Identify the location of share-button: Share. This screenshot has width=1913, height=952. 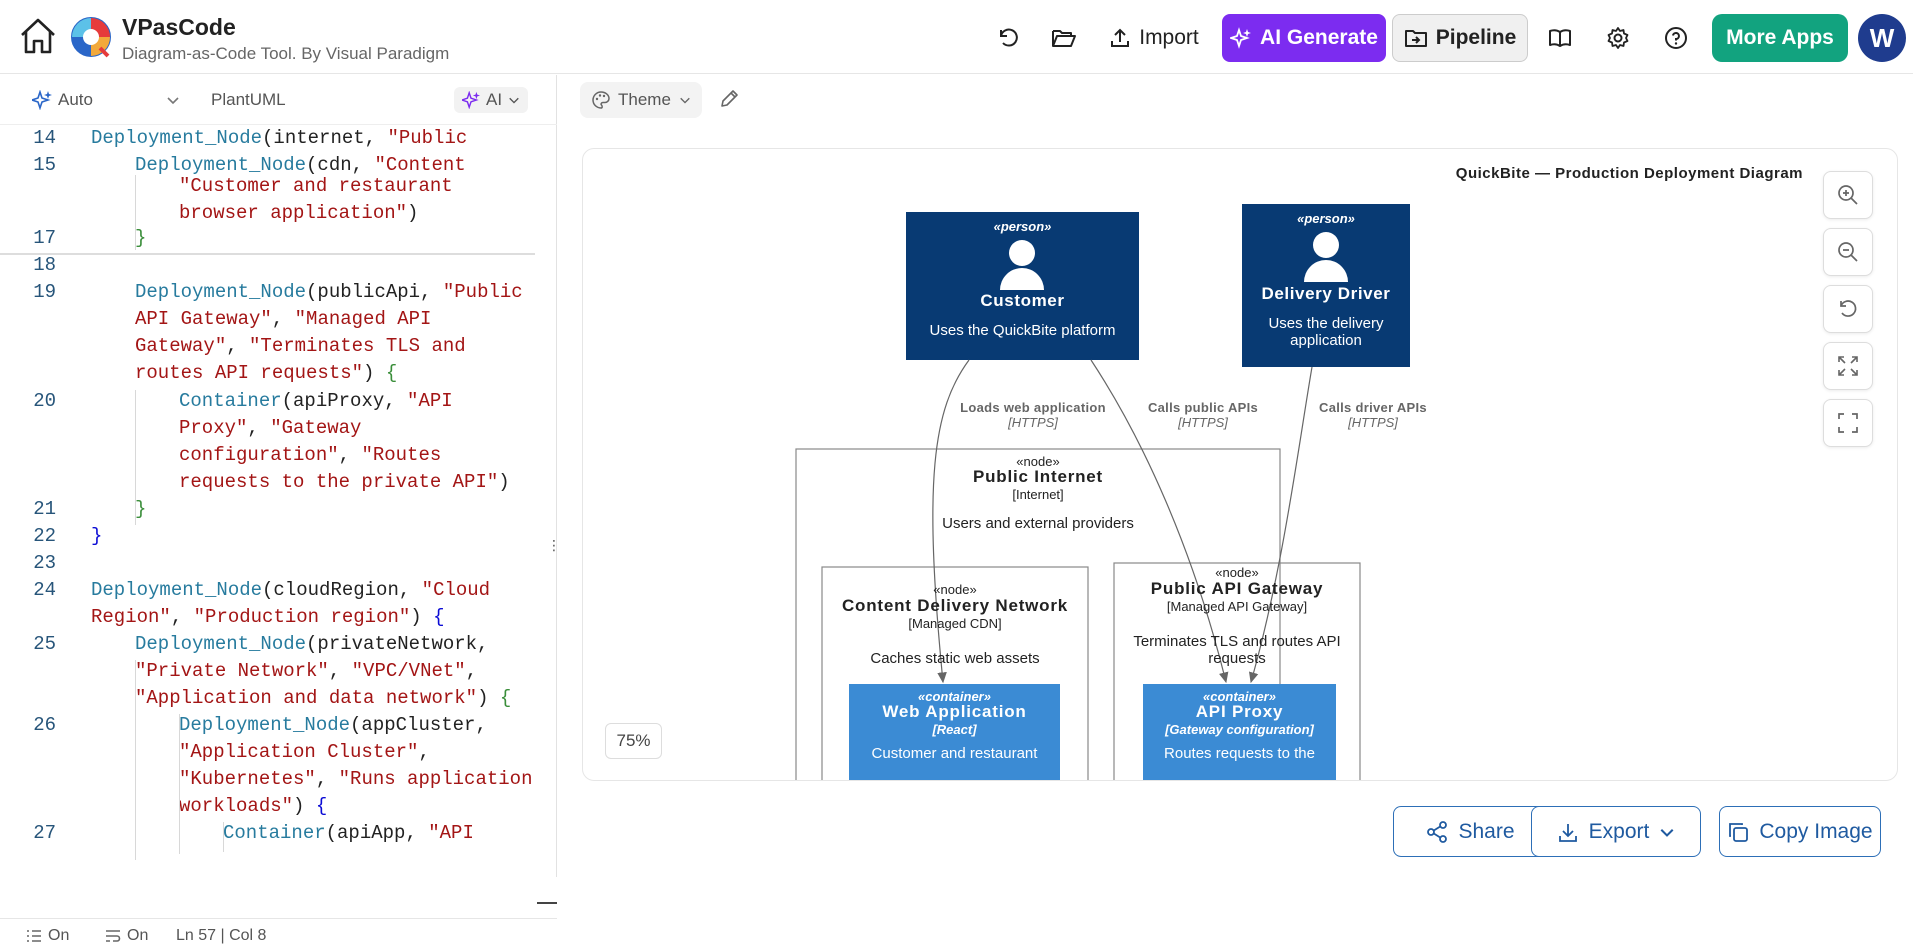
(1470, 831).